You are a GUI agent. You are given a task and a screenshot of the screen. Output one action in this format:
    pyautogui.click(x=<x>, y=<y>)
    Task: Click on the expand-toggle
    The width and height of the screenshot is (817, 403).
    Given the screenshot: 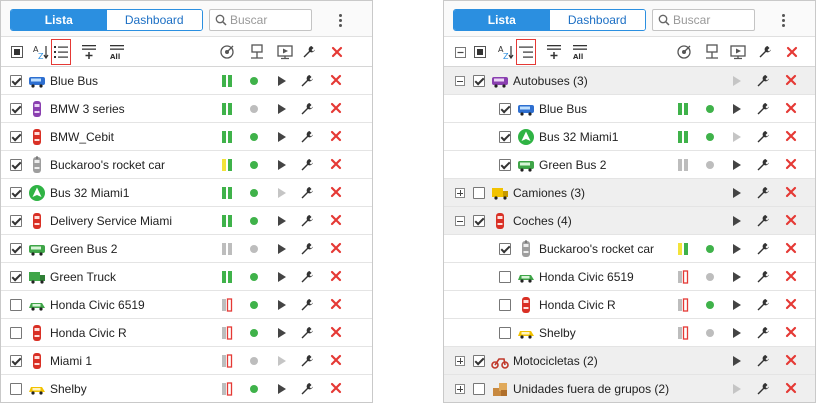 What is the action you would take?
    pyautogui.click(x=460, y=389)
    